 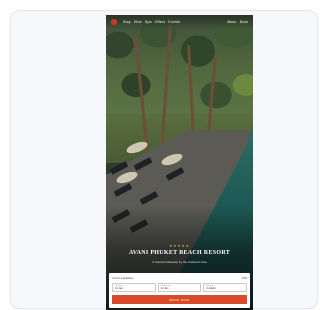 What do you see at coordinates (127, 22) in the screenshot?
I see `nav-item: Stay` at bounding box center [127, 22].